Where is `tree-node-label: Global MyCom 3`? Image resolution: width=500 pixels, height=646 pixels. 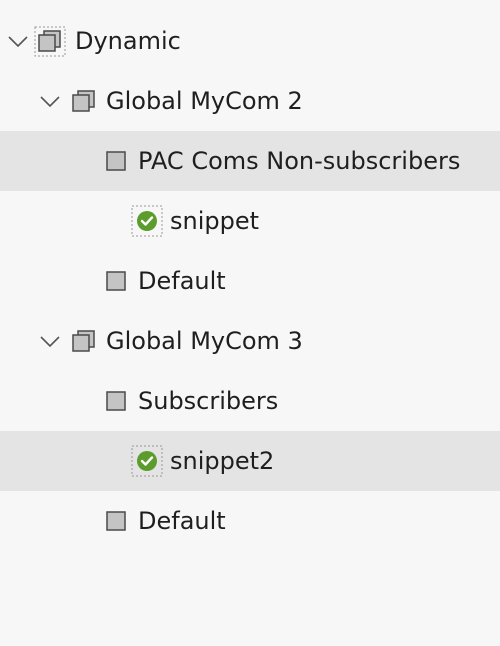
tree-node-label: Global MyCom 3 is located at coordinates (204, 341).